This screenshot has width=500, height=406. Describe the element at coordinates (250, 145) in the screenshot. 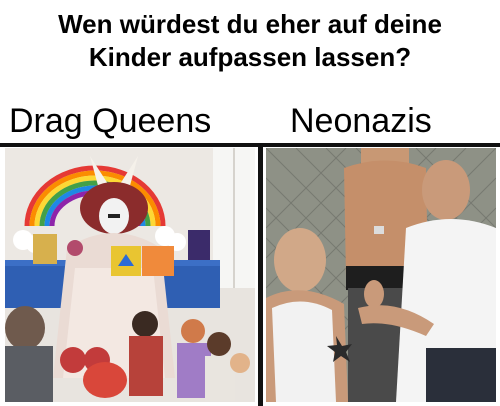

I see `header-rule` at that location.